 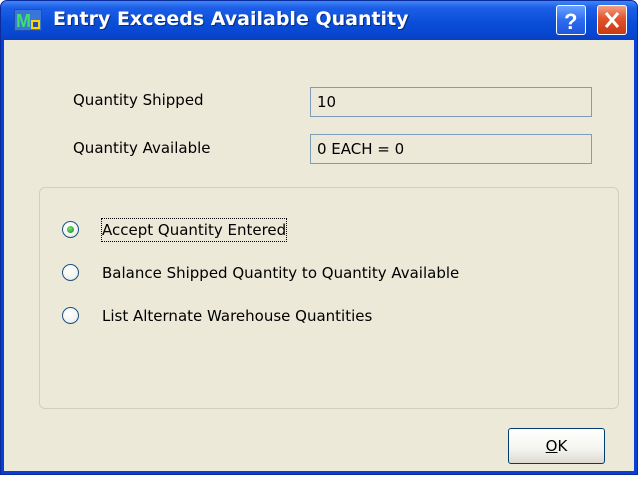 I want to click on app-logo-icon: M, so click(x=28, y=20).